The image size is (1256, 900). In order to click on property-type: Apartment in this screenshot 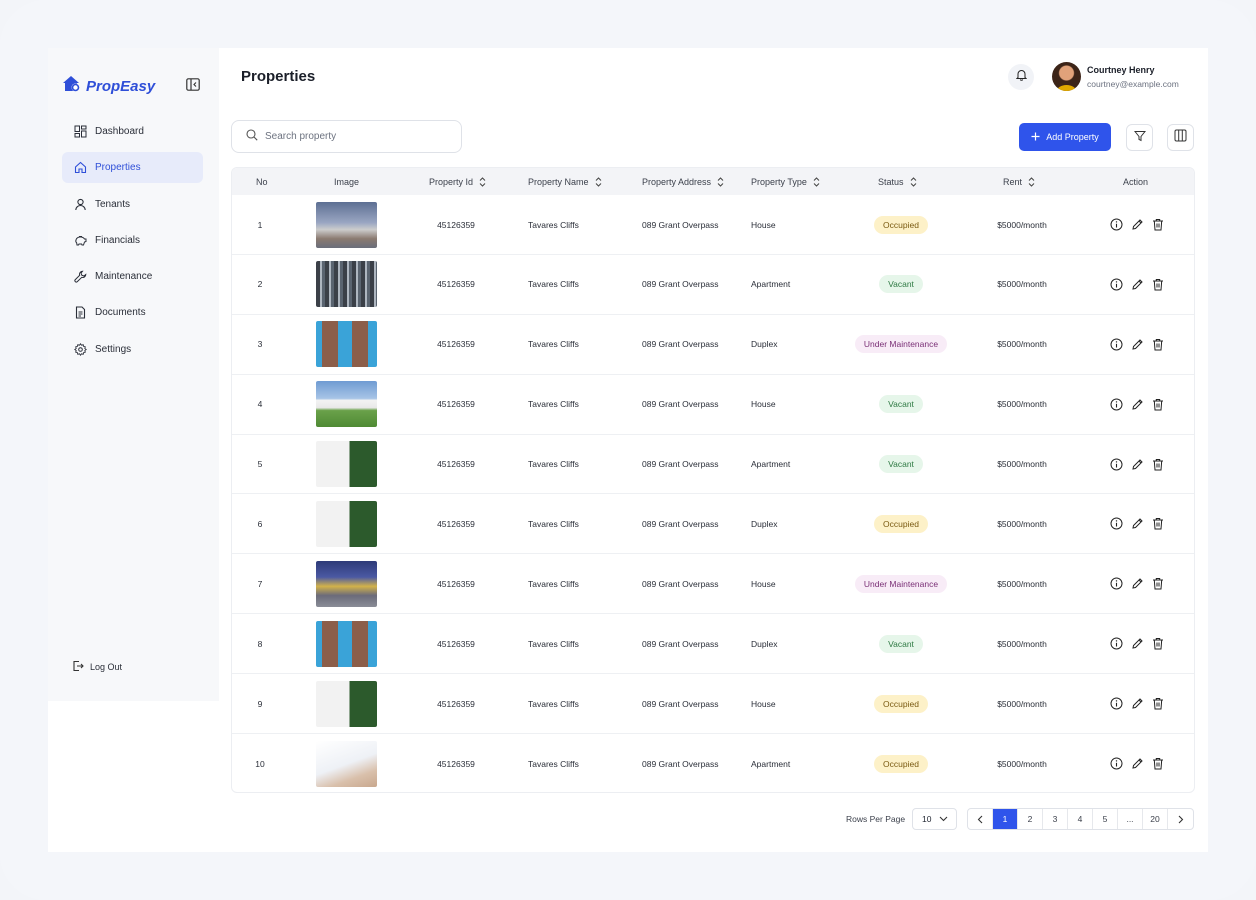, I will do `click(771, 284)`.